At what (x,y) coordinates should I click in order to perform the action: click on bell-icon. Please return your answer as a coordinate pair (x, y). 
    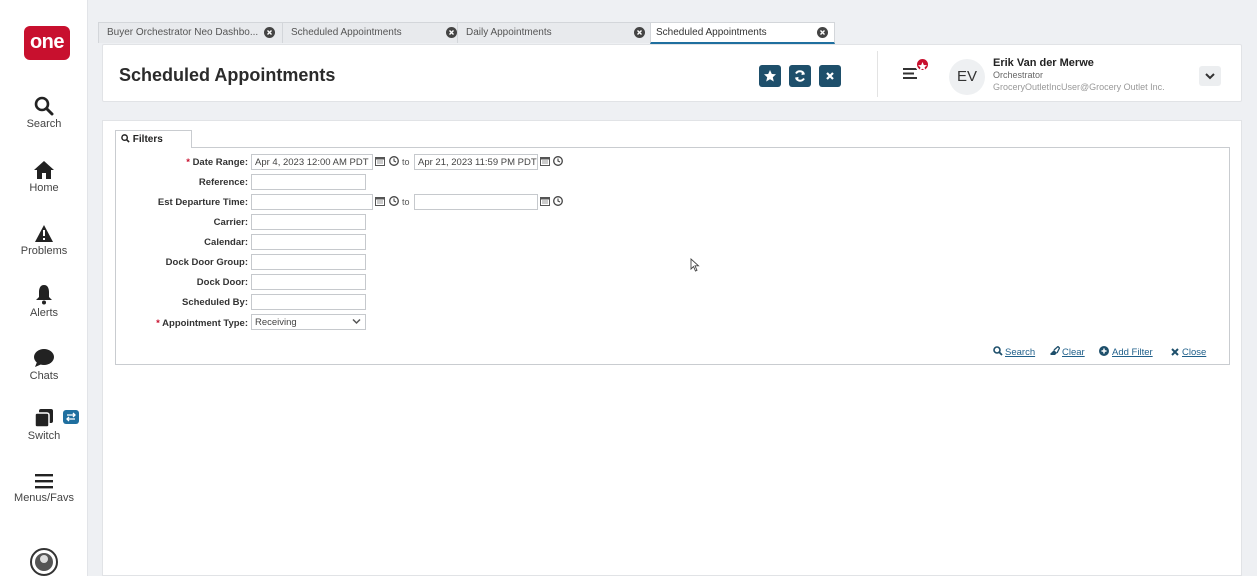
    Looking at the image, I should click on (44, 295).